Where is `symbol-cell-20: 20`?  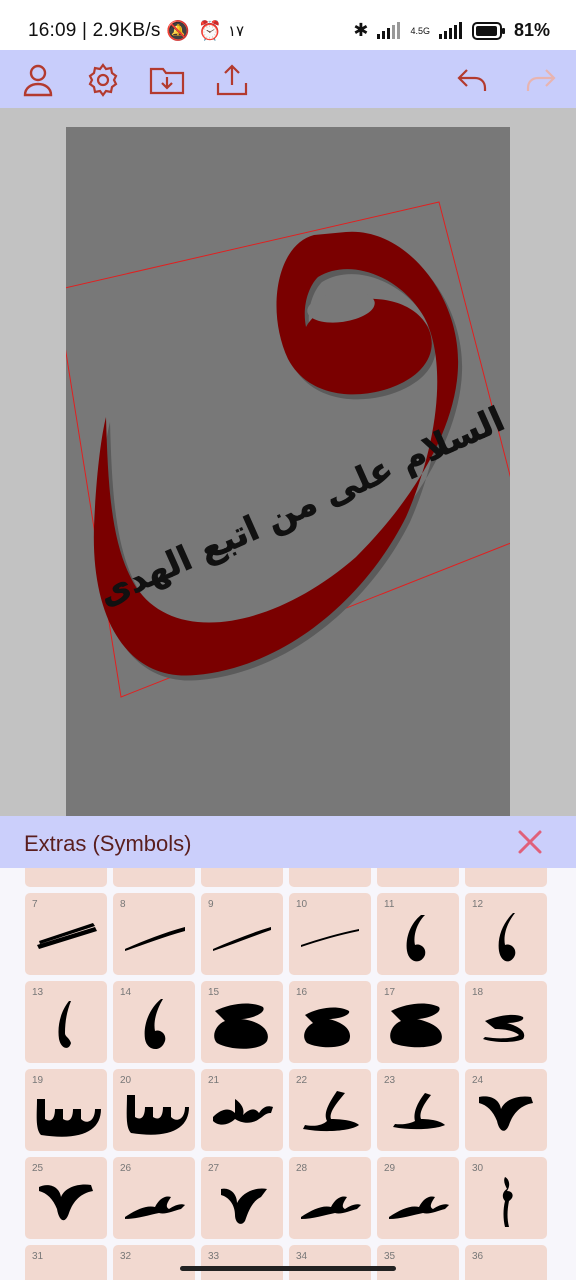
symbol-cell-20: 20 is located at coordinates (154, 1110).